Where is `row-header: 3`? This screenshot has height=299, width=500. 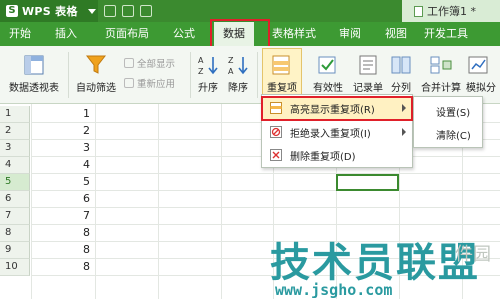 row-header: 3 is located at coordinates (15, 148).